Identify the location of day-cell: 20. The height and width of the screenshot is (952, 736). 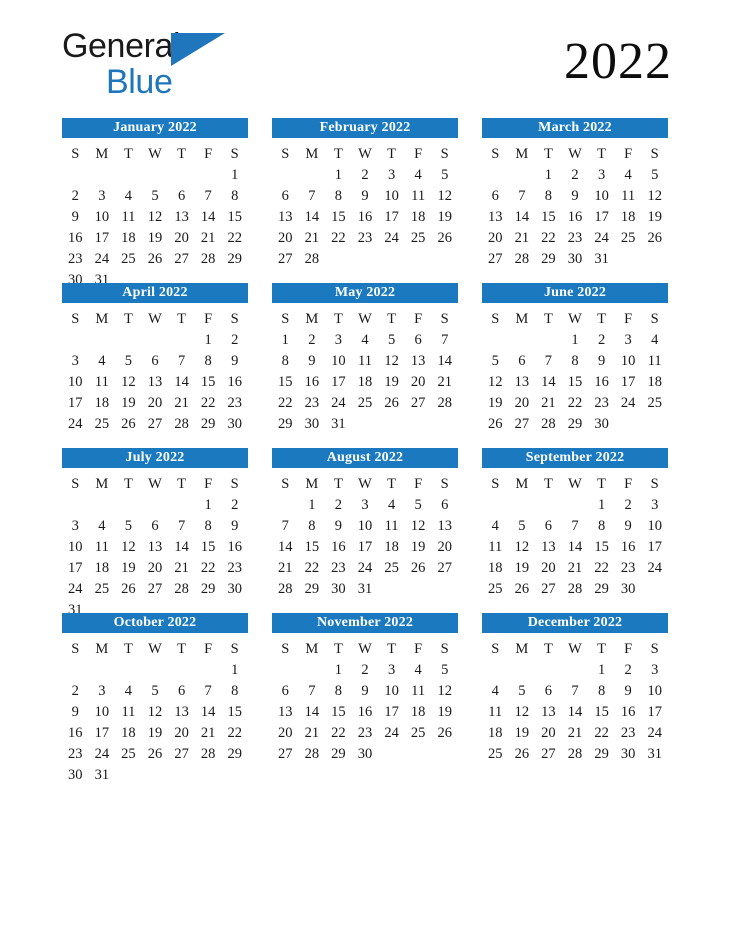
(418, 382).